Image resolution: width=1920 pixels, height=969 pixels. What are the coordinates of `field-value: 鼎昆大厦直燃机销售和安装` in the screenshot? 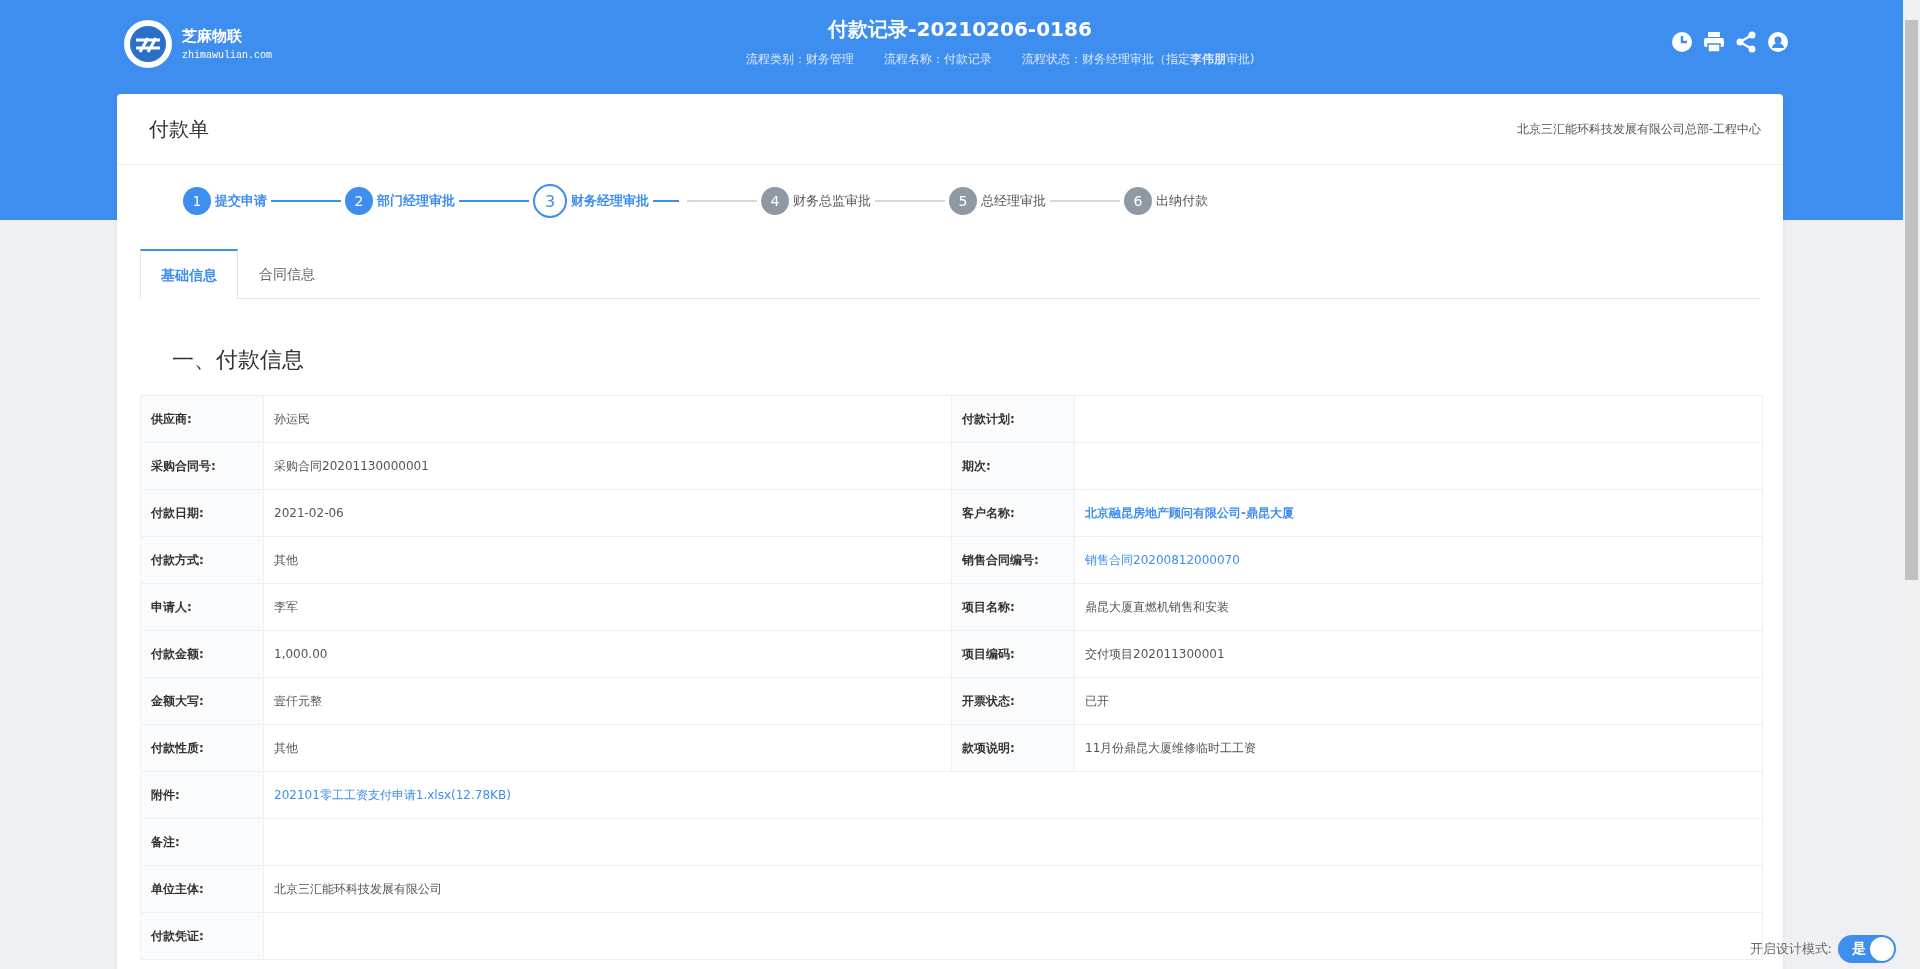 It's located at (1418, 607).